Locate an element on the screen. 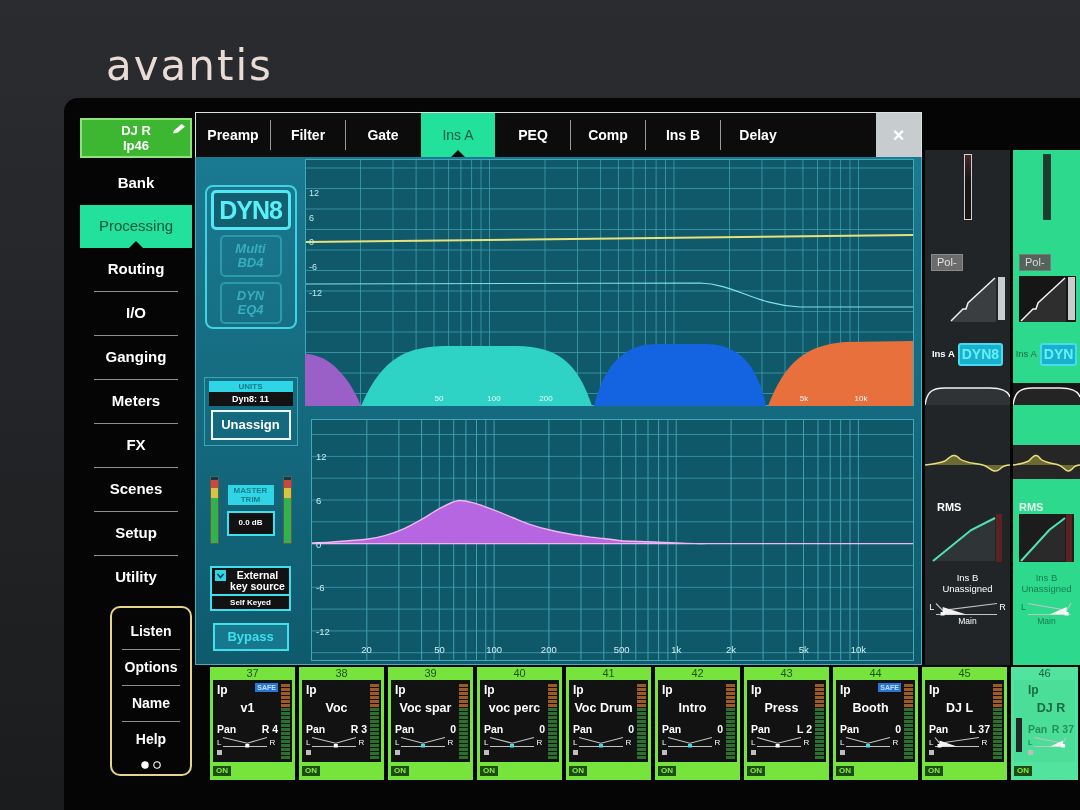 The image size is (1080, 810). channel-display: Ip voc perc Pan 0 L R is located at coordinates (519, 721).